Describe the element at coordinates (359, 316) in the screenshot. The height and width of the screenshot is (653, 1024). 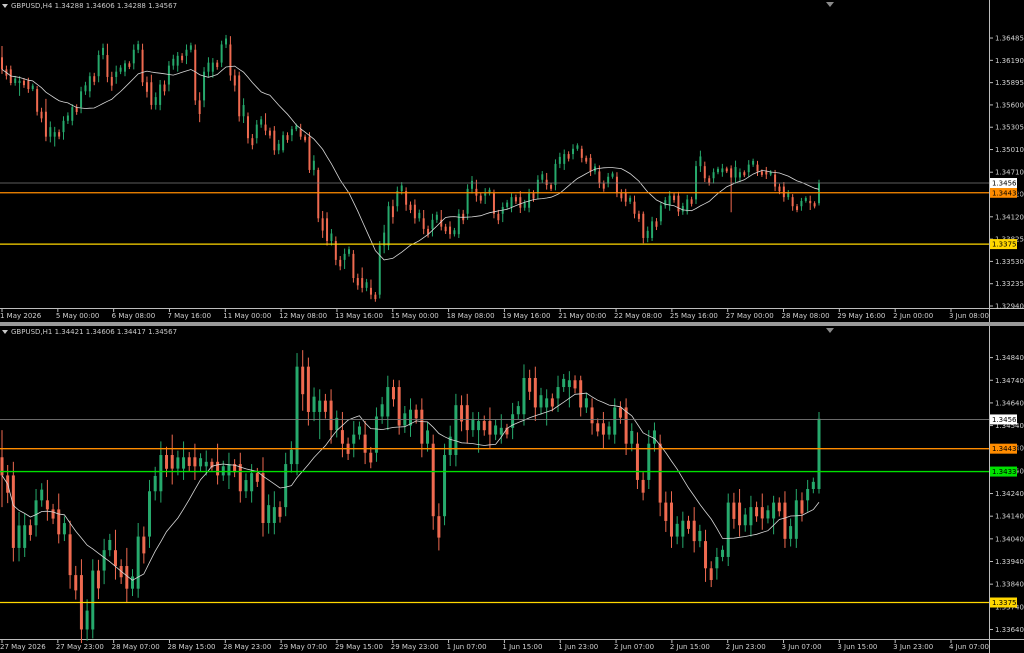
I see `h4-x-tick-label: 13 May 16:00` at that location.